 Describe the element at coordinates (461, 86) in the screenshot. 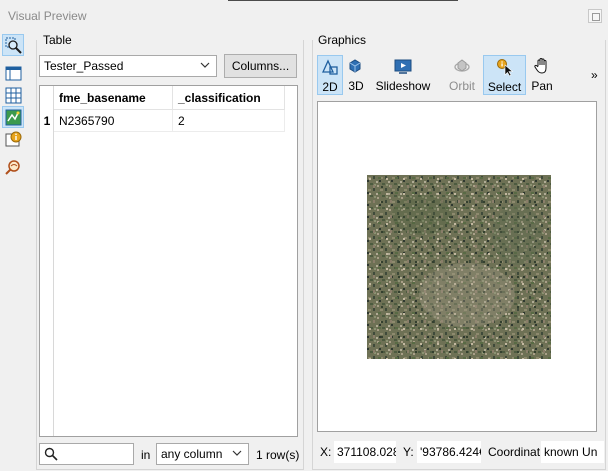

I see `orbit-label: Orbit` at that location.